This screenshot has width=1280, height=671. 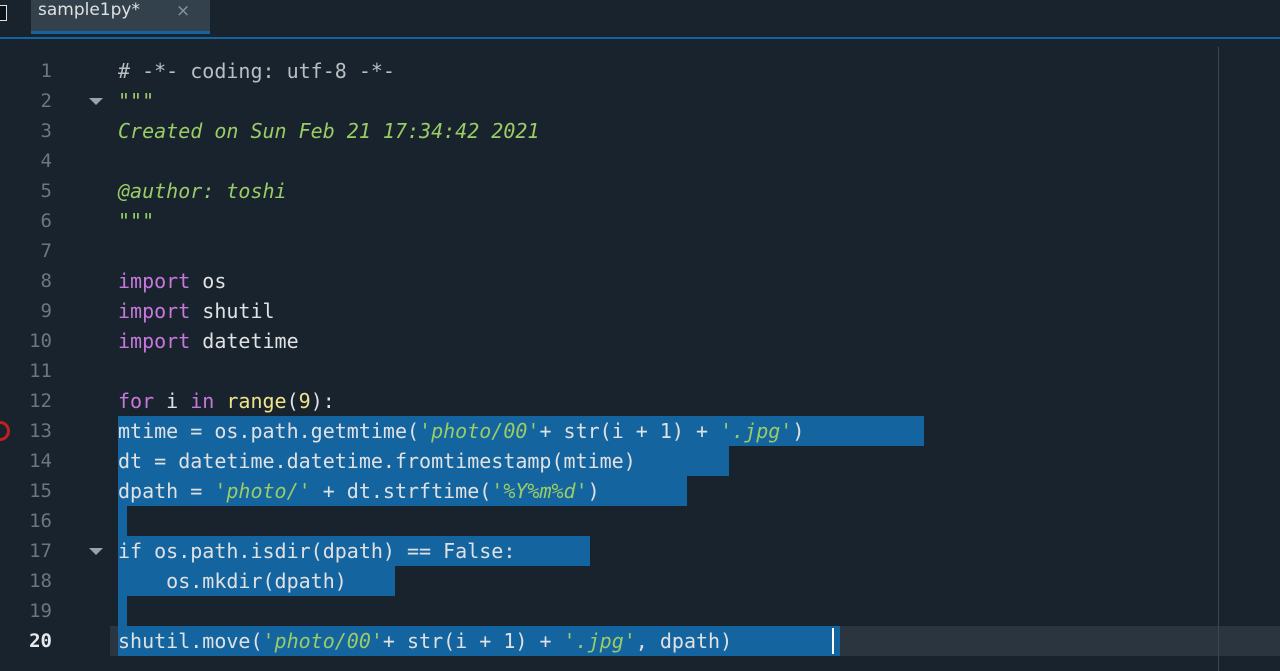 What do you see at coordinates (26, 251) in the screenshot?
I see `line-number: 7` at bounding box center [26, 251].